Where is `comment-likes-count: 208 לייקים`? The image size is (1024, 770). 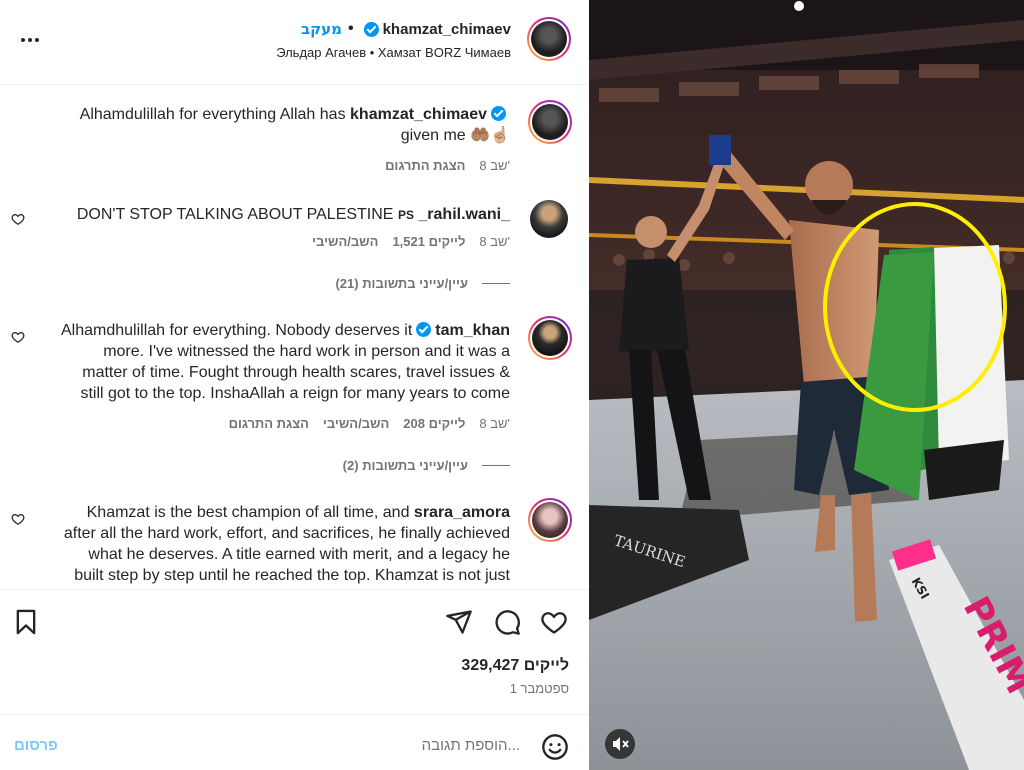 comment-likes-count: 208 לייקים is located at coordinates (434, 423).